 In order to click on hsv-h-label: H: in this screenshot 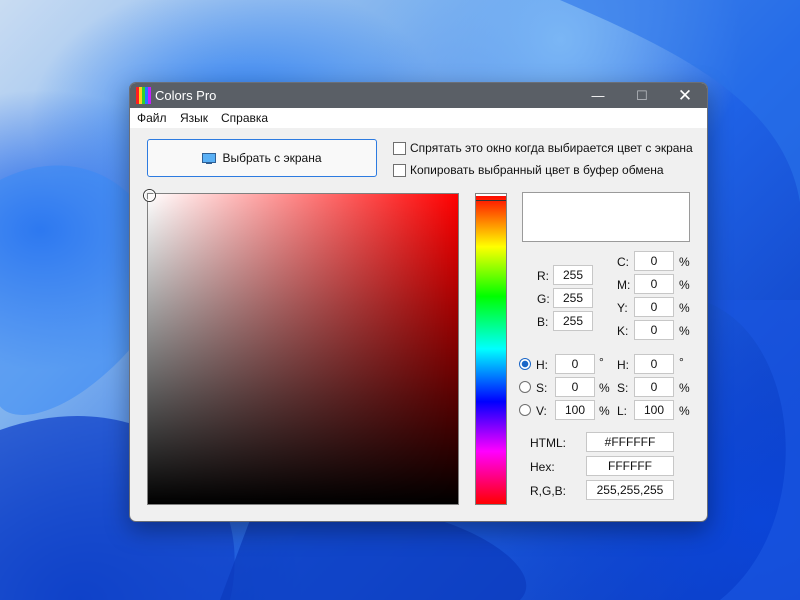, I will do `click(542, 365)`.